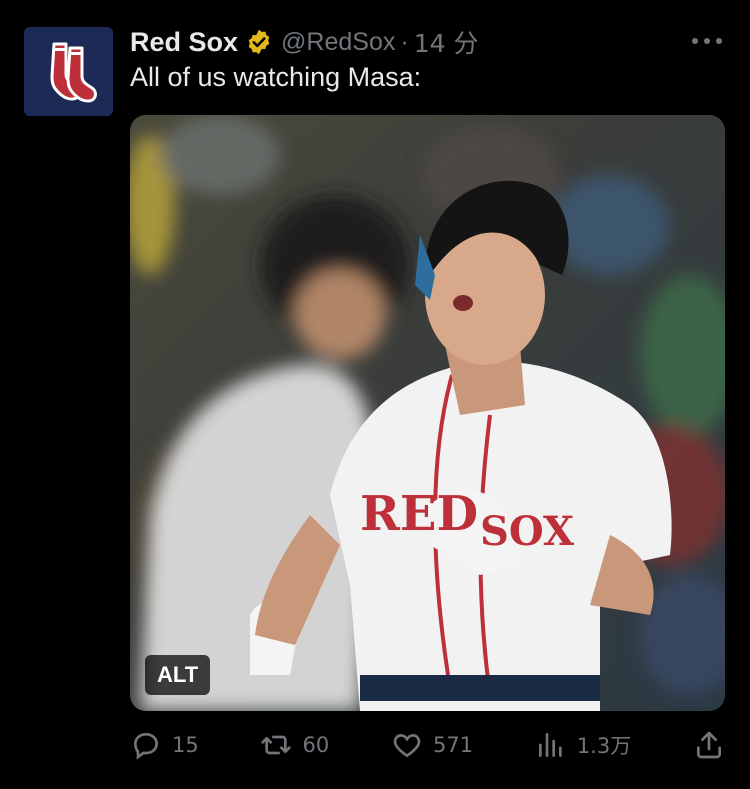 The width and height of the screenshot is (750, 789). Describe the element at coordinates (276, 77) in the screenshot. I see `tweet-text: All of us watching Masa:` at that location.